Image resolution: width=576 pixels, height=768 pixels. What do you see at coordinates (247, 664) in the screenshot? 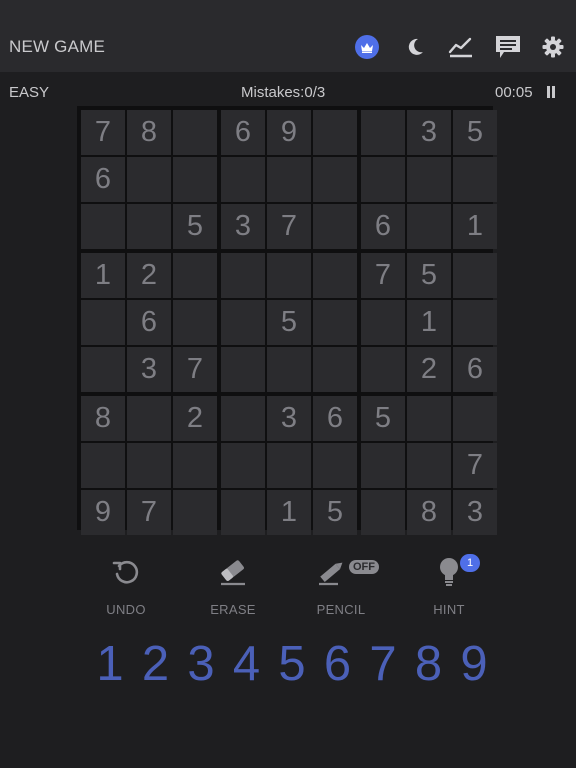
I see `number-button-4: 4` at bounding box center [247, 664].